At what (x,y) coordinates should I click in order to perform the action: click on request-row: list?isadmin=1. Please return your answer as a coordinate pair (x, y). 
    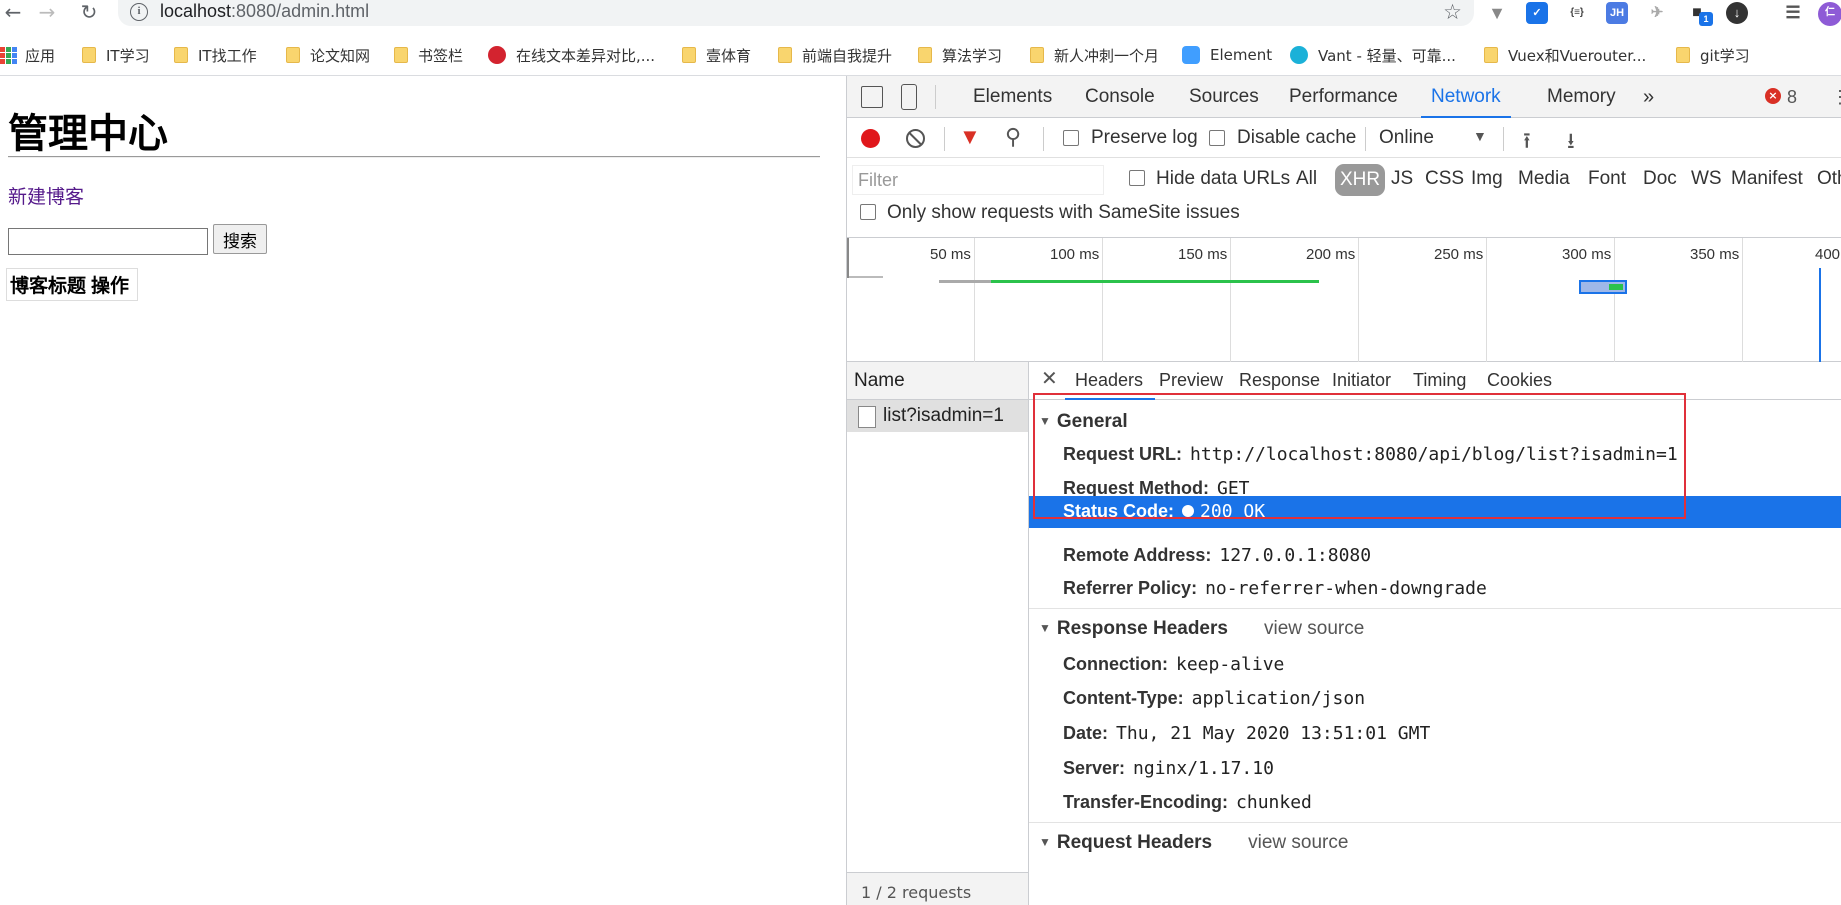
    Looking at the image, I should click on (937, 416).